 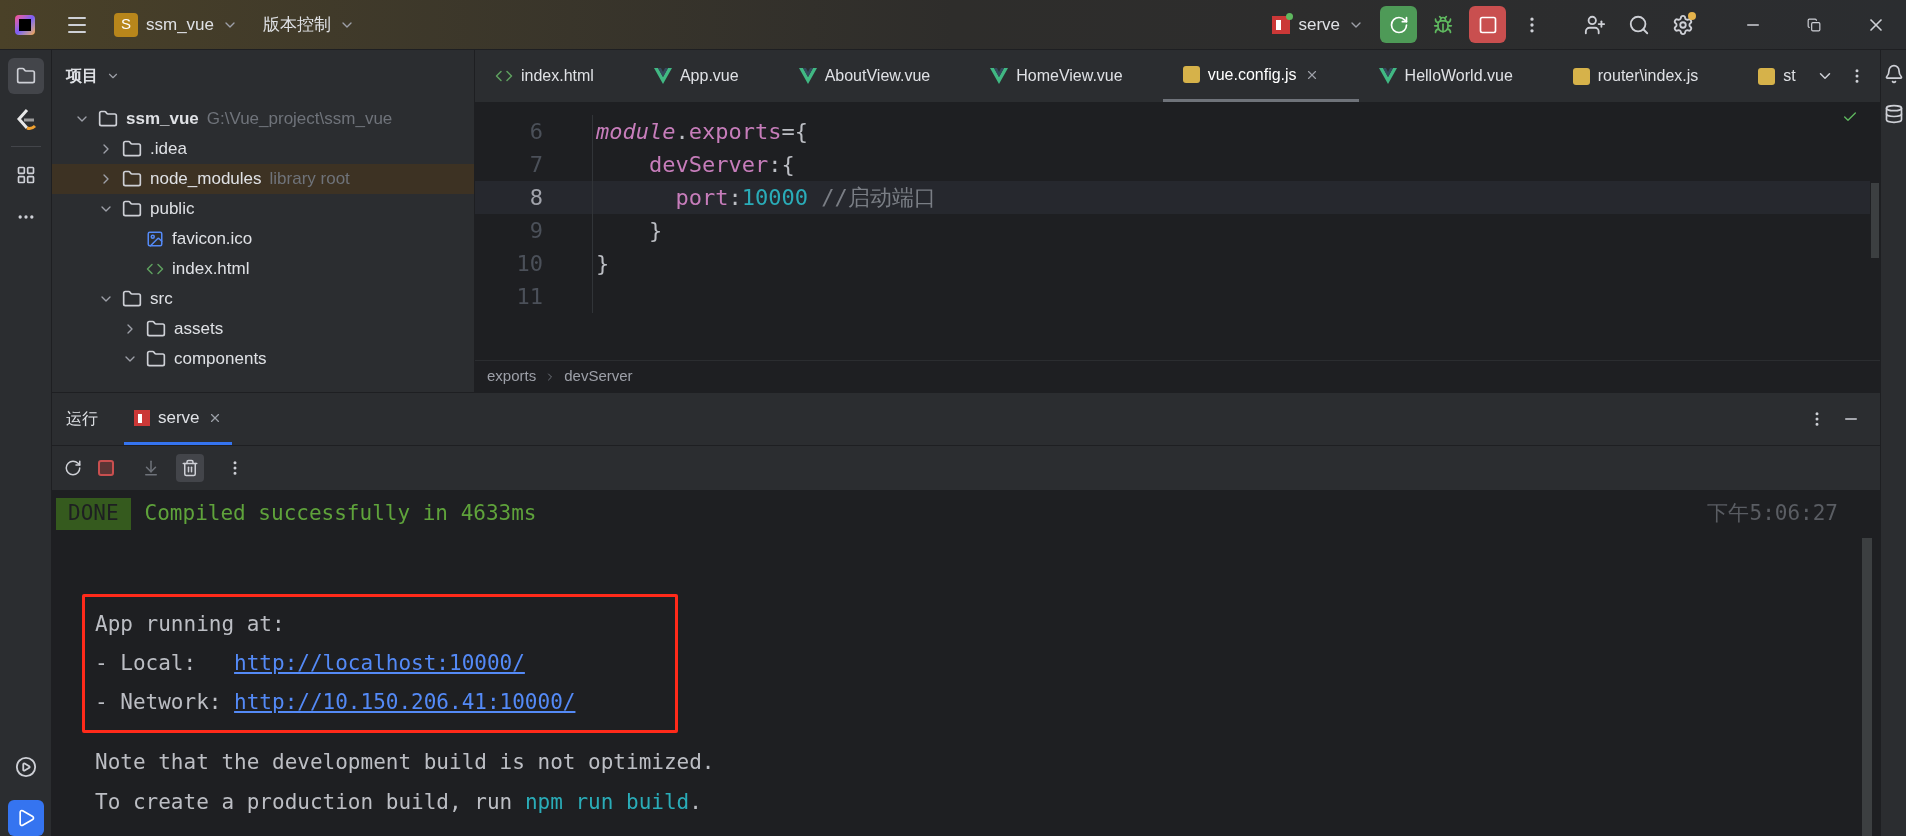 What do you see at coordinates (1443, 24) in the screenshot?
I see `debug-icon` at bounding box center [1443, 24].